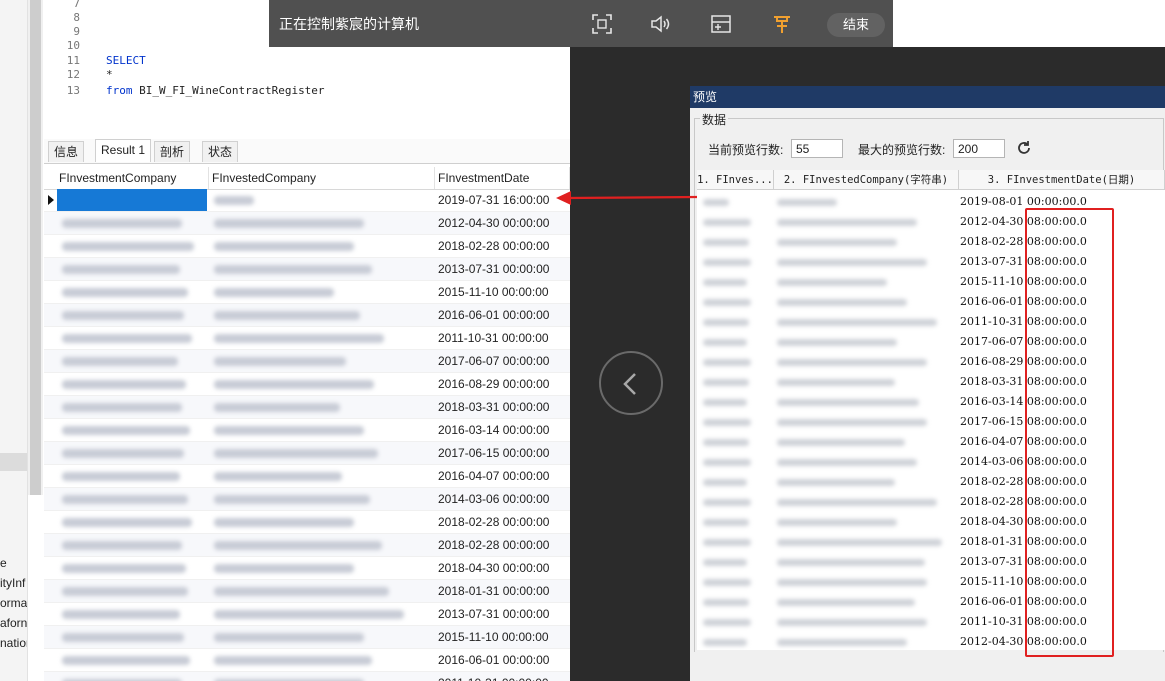  What do you see at coordinates (563, 198) in the screenshot?
I see `arrow-head` at bounding box center [563, 198].